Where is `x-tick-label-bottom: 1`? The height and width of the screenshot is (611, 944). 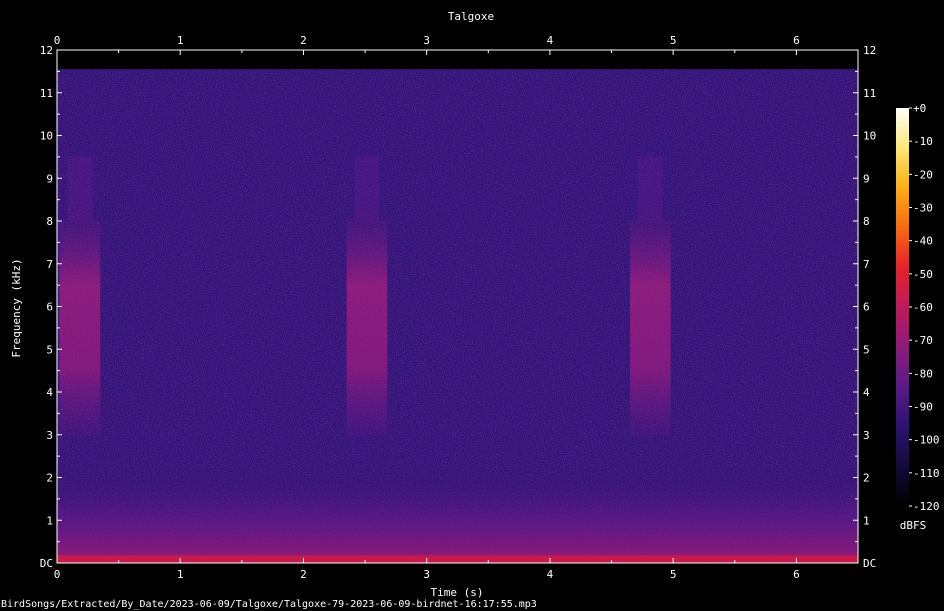
x-tick-label-bottom: 1 is located at coordinates (180, 574).